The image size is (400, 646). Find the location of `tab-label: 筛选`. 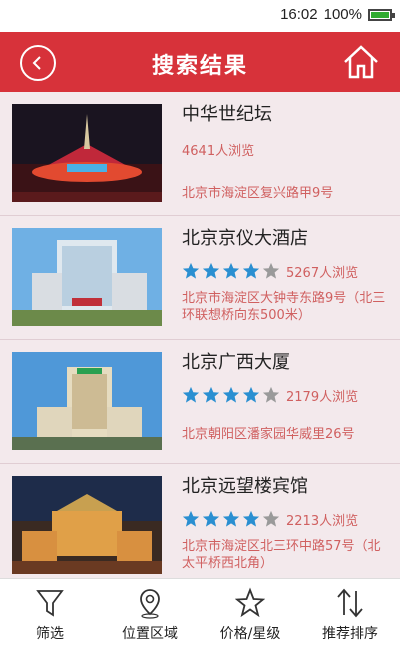

tab-label: 筛选 is located at coordinates (50, 634).